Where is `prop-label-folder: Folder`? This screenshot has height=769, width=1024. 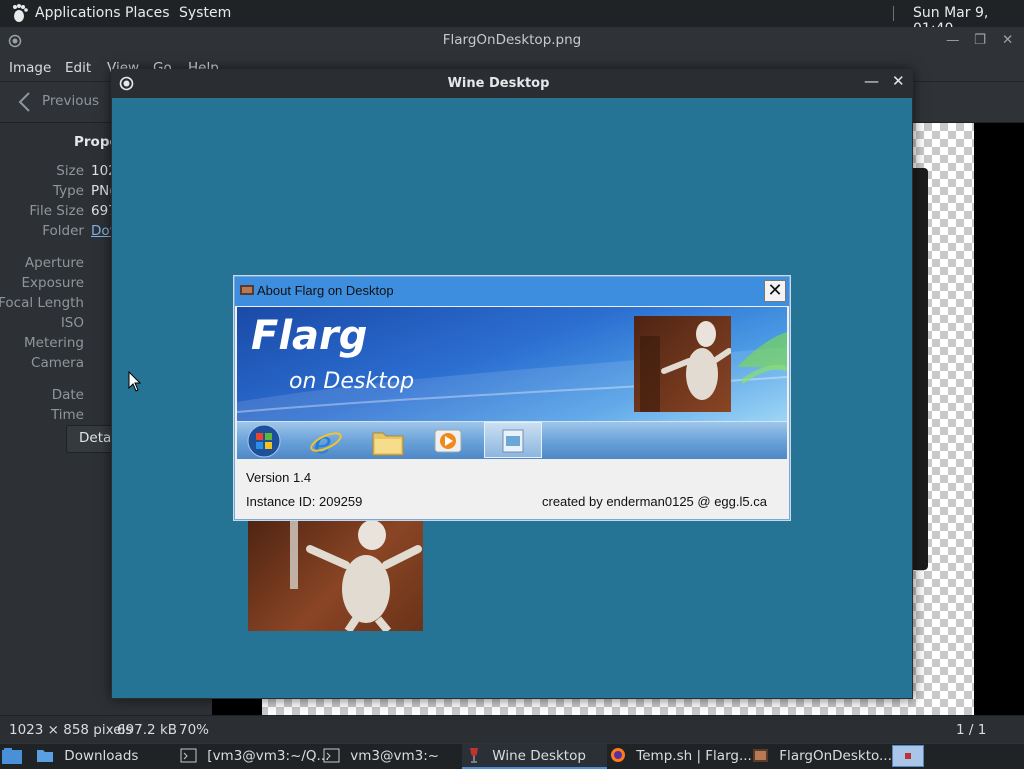 prop-label-folder: Folder is located at coordinates (63, 231).